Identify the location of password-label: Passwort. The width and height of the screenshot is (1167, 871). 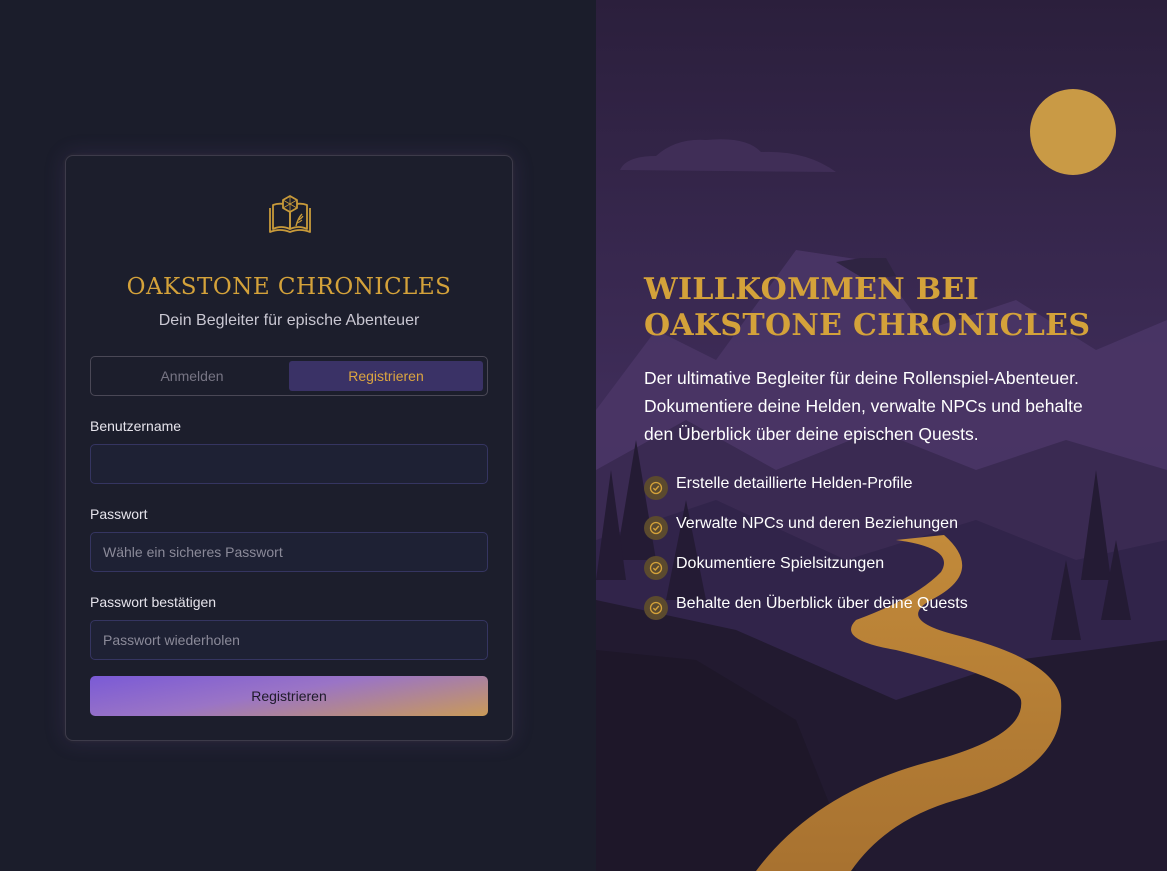
(119, 514).